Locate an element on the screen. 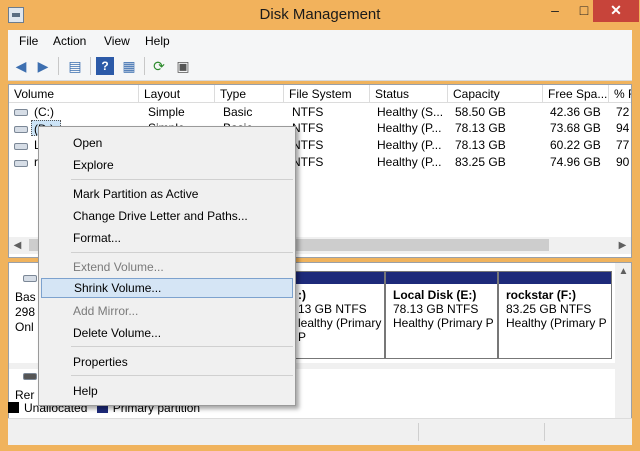  rescan-icon: ▣ is located at coordinates (183, 66).